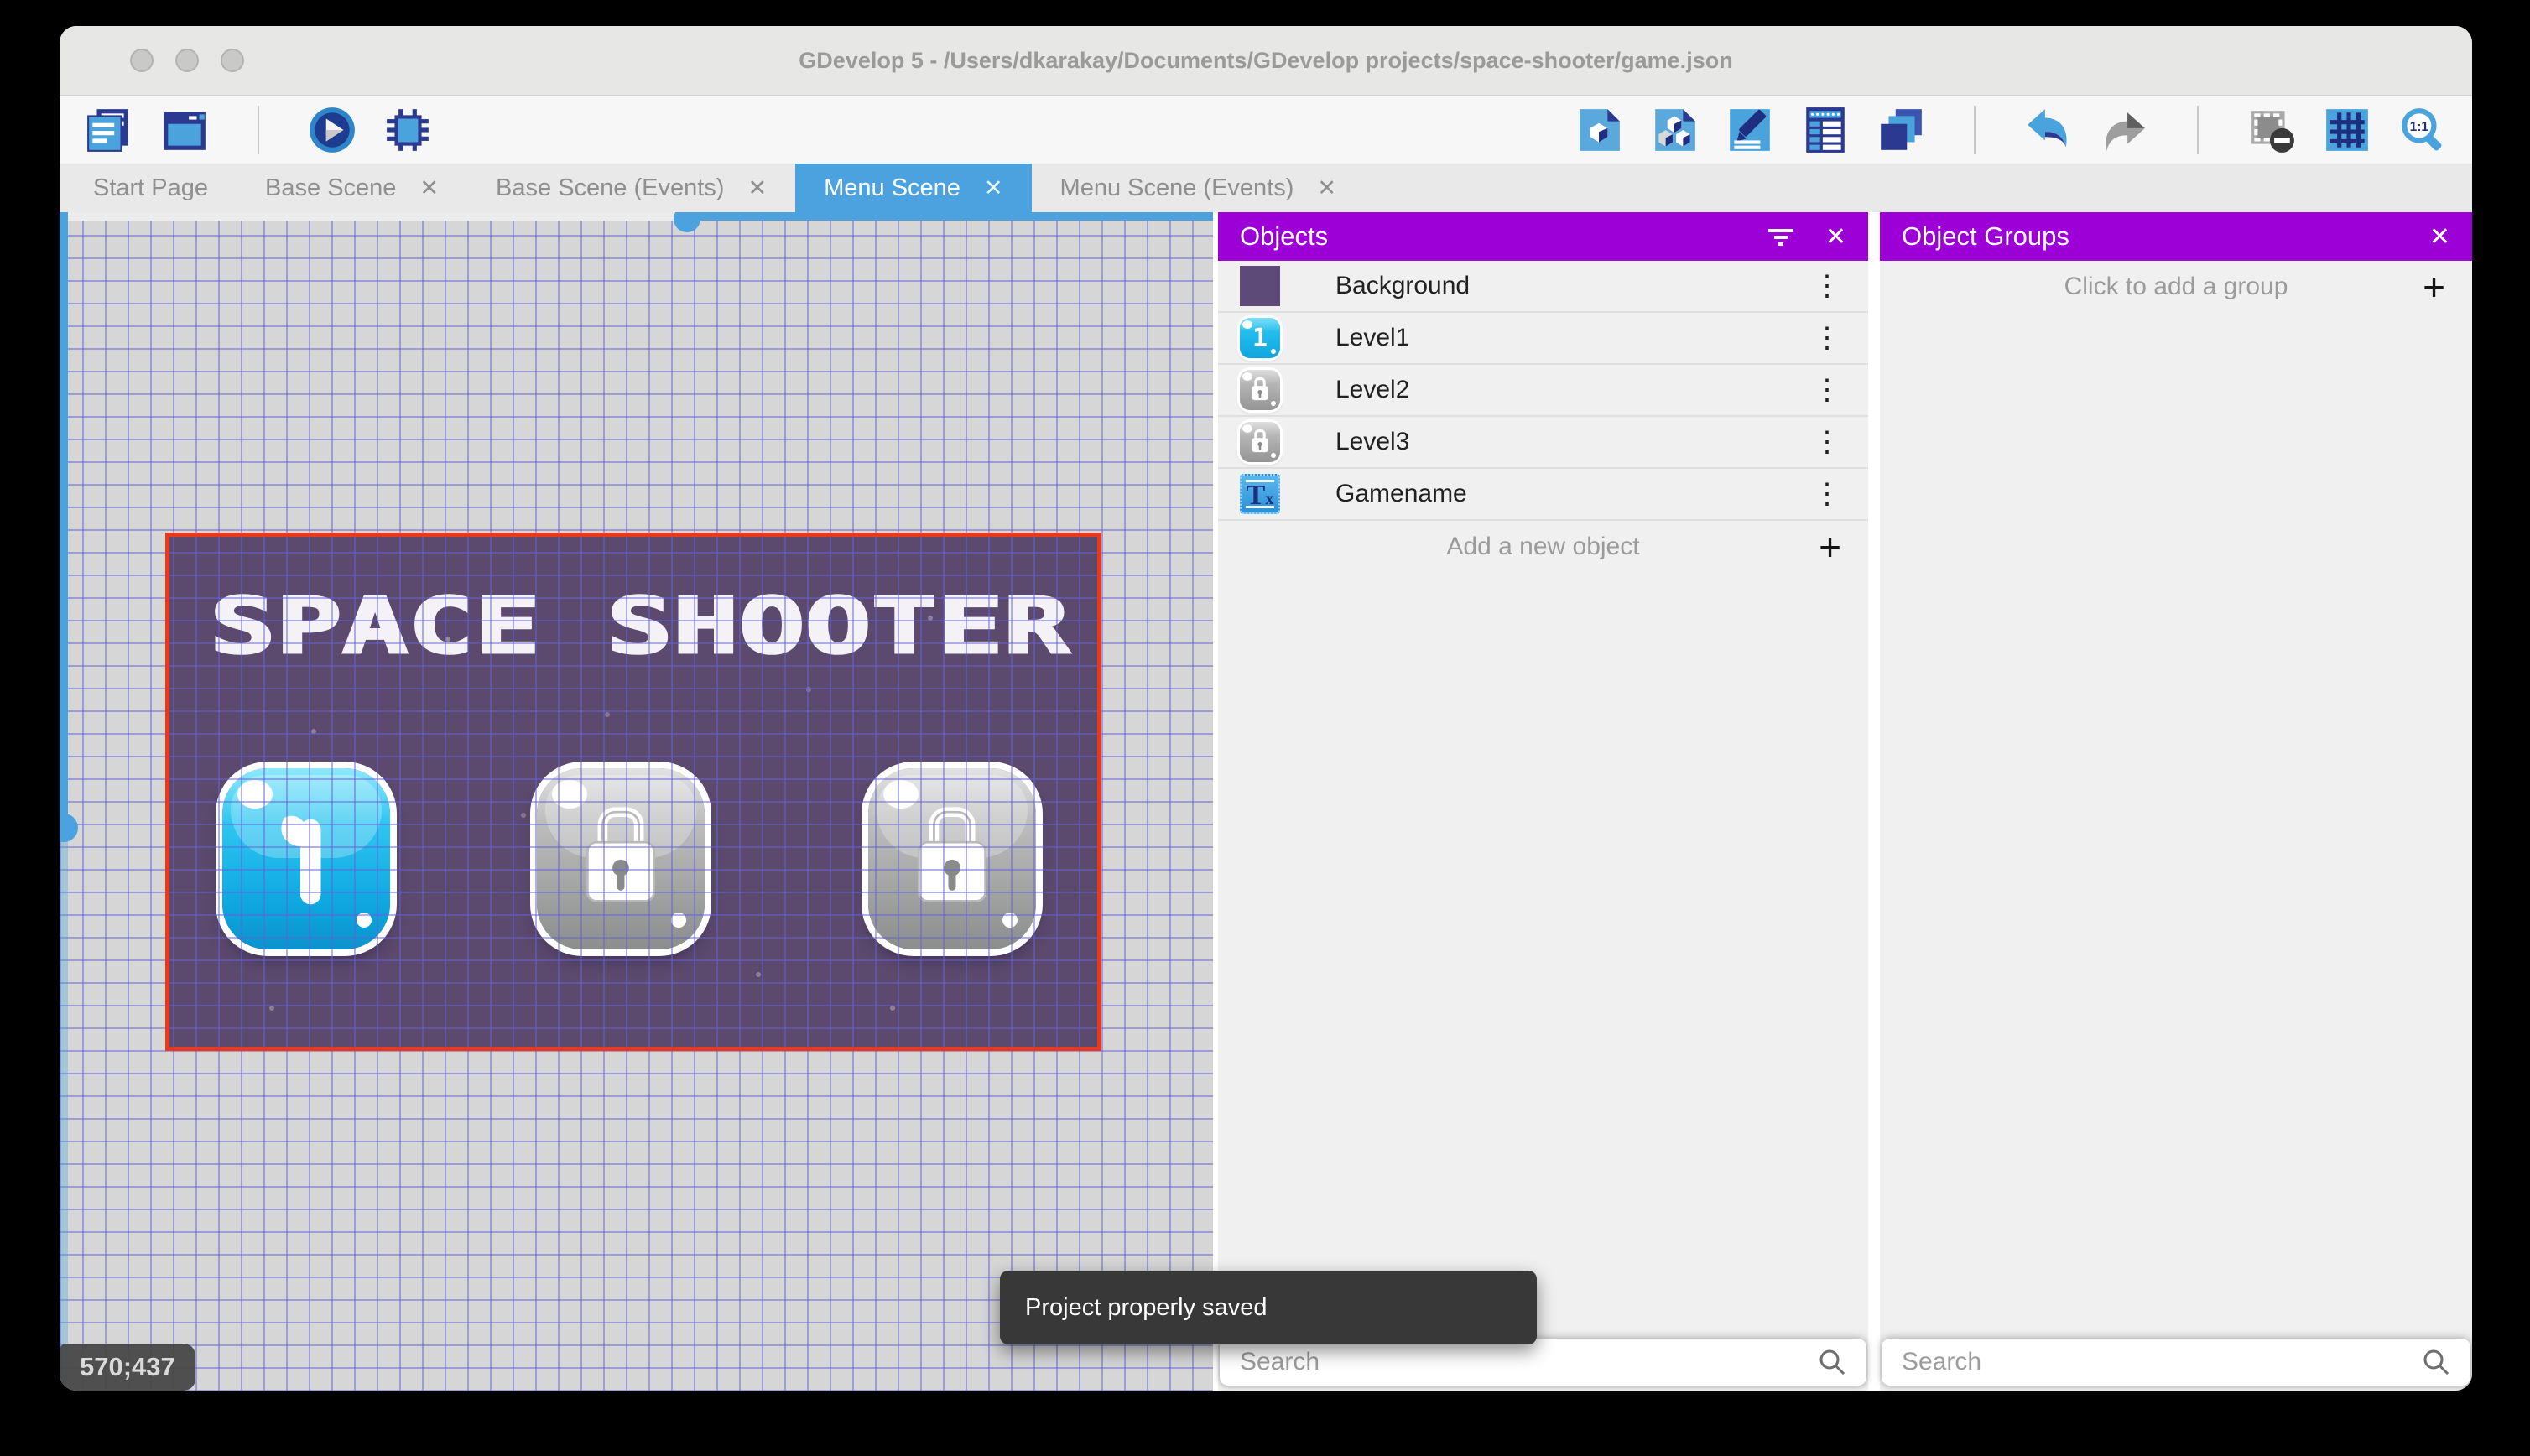  I want to click on window-icon, so click(184, 130).